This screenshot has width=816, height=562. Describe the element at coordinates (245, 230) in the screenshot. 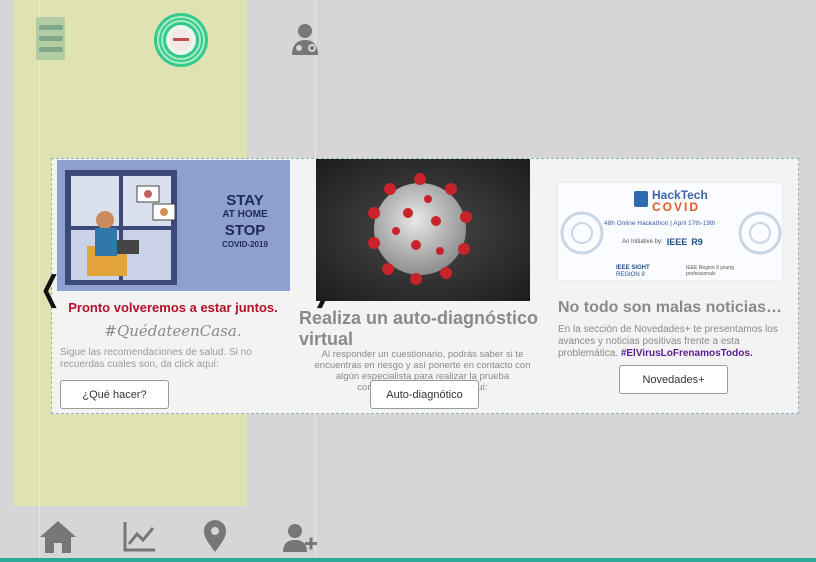

I see `stop-text: STOP` at that location.